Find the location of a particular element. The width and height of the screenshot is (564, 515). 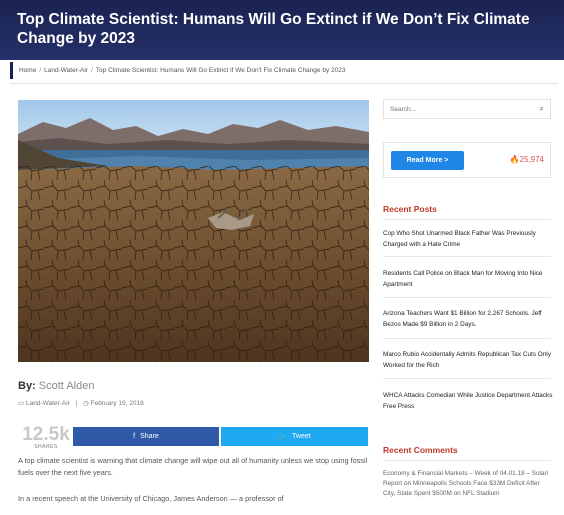

follow-count-value: 25,974 is located at coordinates (531, 159).